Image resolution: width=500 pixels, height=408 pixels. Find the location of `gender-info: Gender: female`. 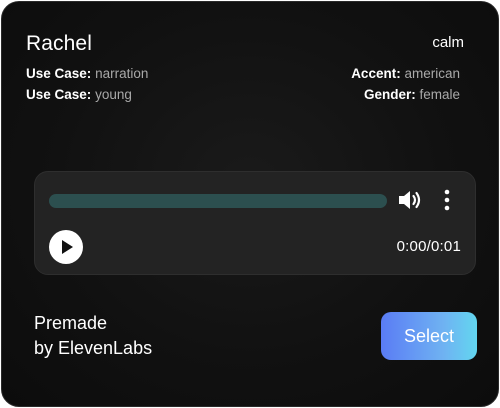

gender-info: Gender: female is located at coordinates (412, 94).